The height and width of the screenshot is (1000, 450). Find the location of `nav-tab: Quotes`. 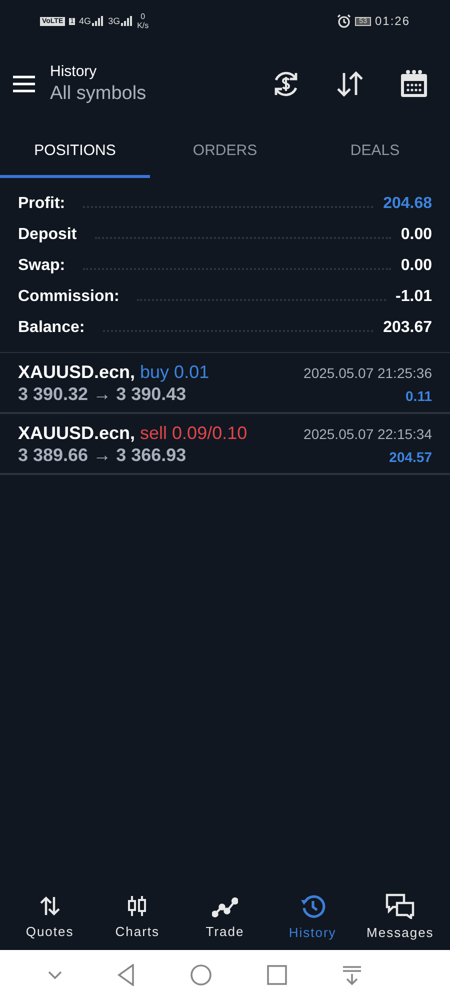

nav-tab: Quotes is located at coordinates (50, 916).